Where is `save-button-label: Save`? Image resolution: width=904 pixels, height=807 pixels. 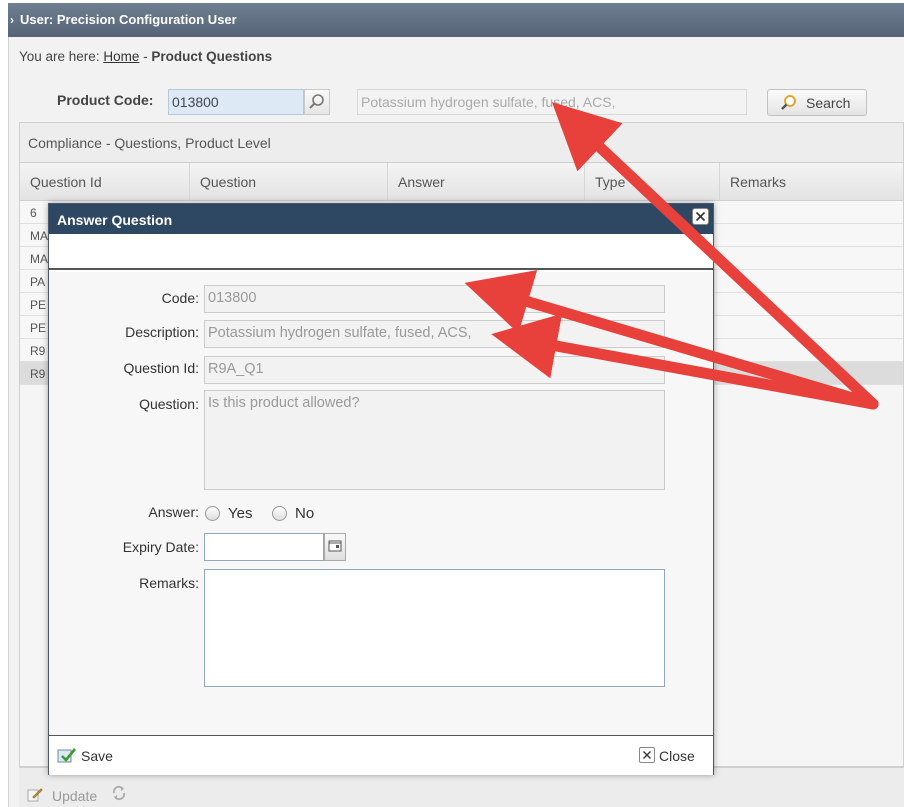 save-button-label: Save is located at coordinates (97, 756).